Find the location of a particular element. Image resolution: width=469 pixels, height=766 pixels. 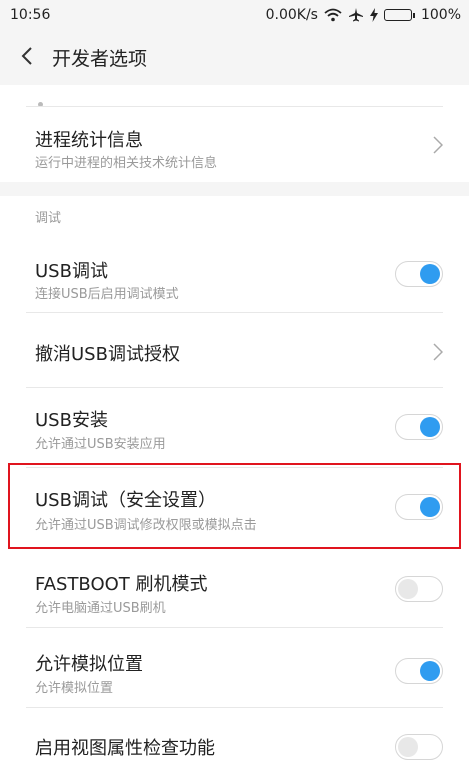

usb-install-toggle is located at coordinates (419, 427).